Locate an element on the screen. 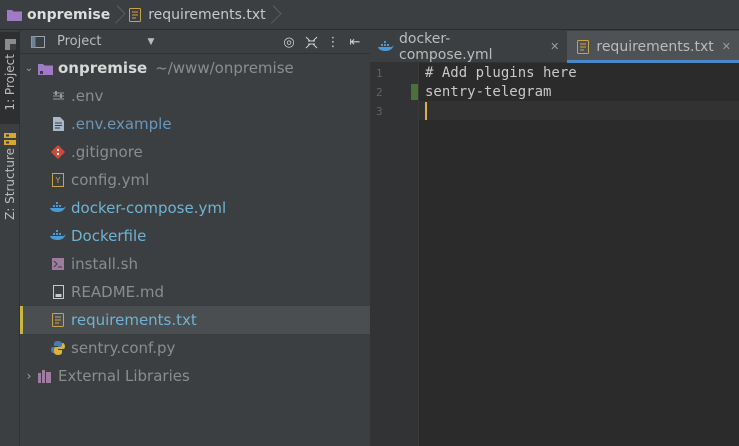  locate-icon: ◎ is located at coordinates (289, 42).